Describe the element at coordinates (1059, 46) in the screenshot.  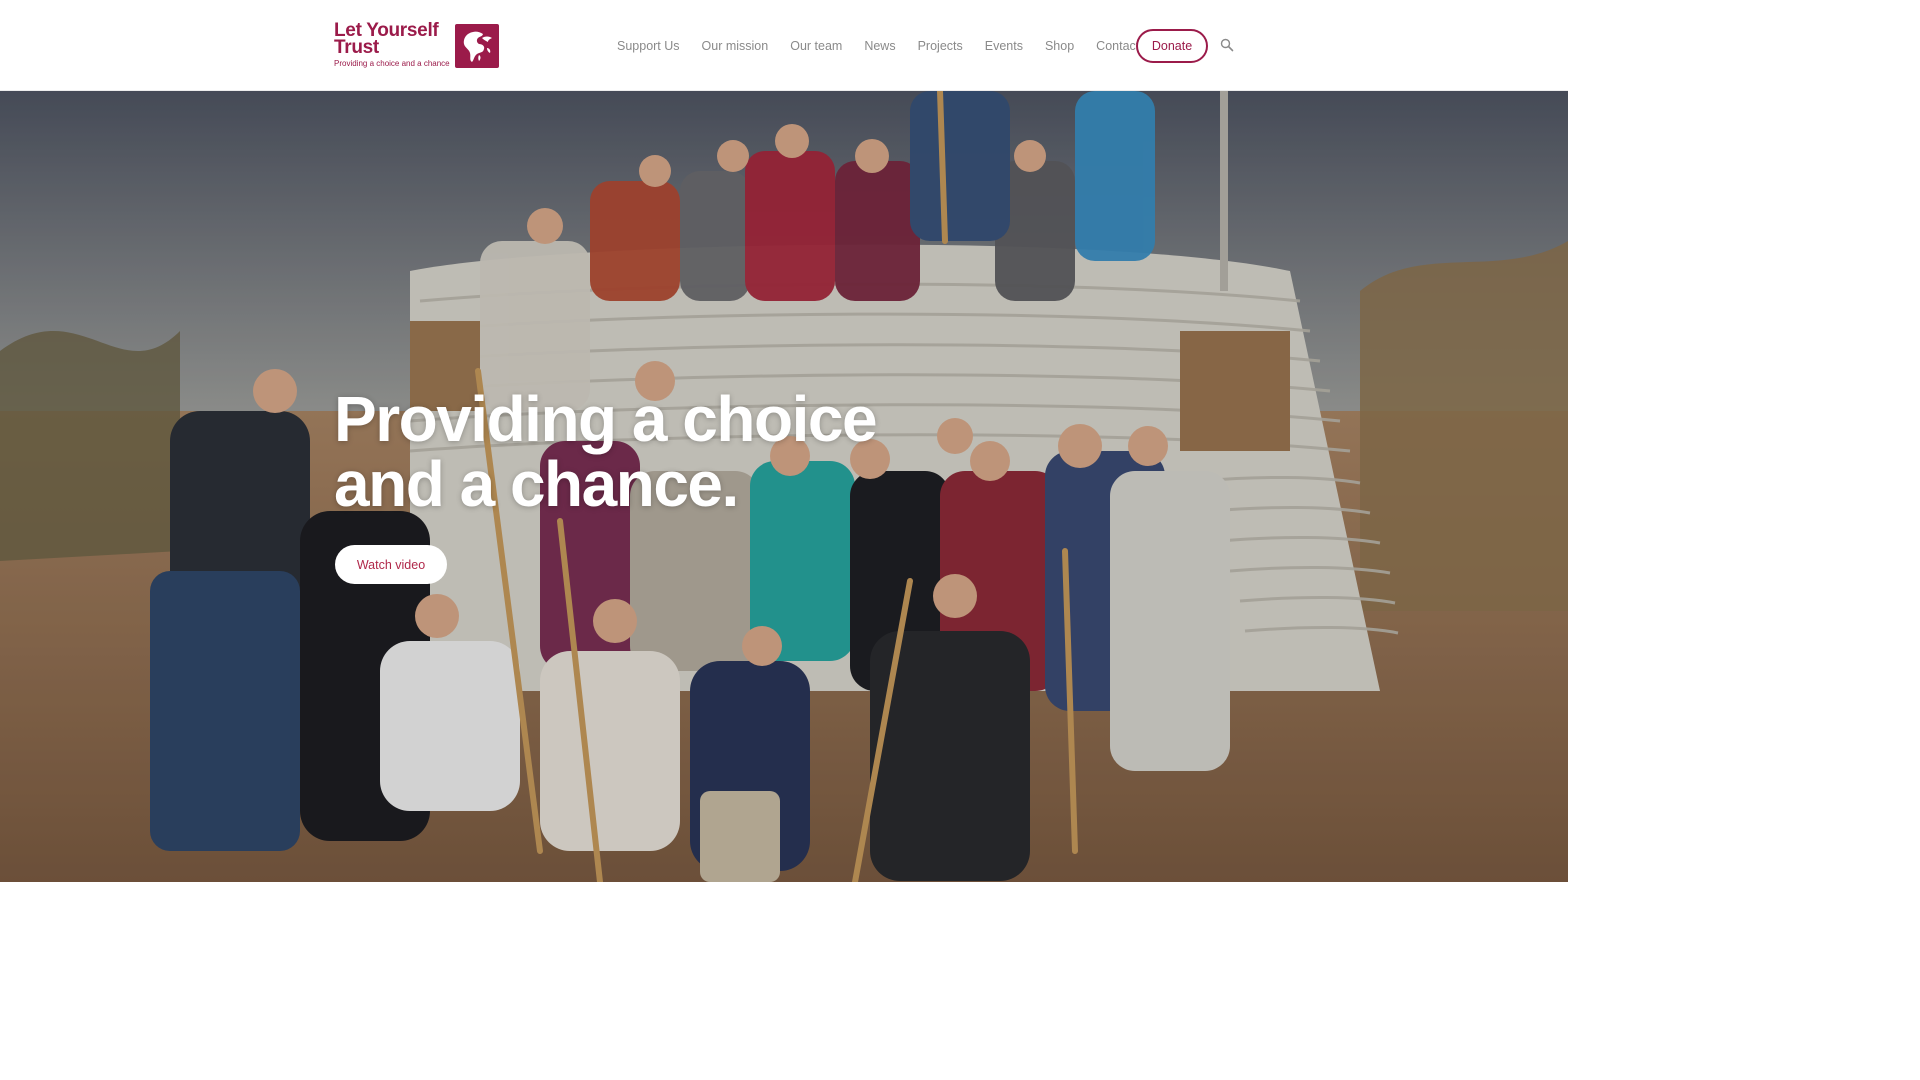
I see `nav-item-shop: Shop` at that location.